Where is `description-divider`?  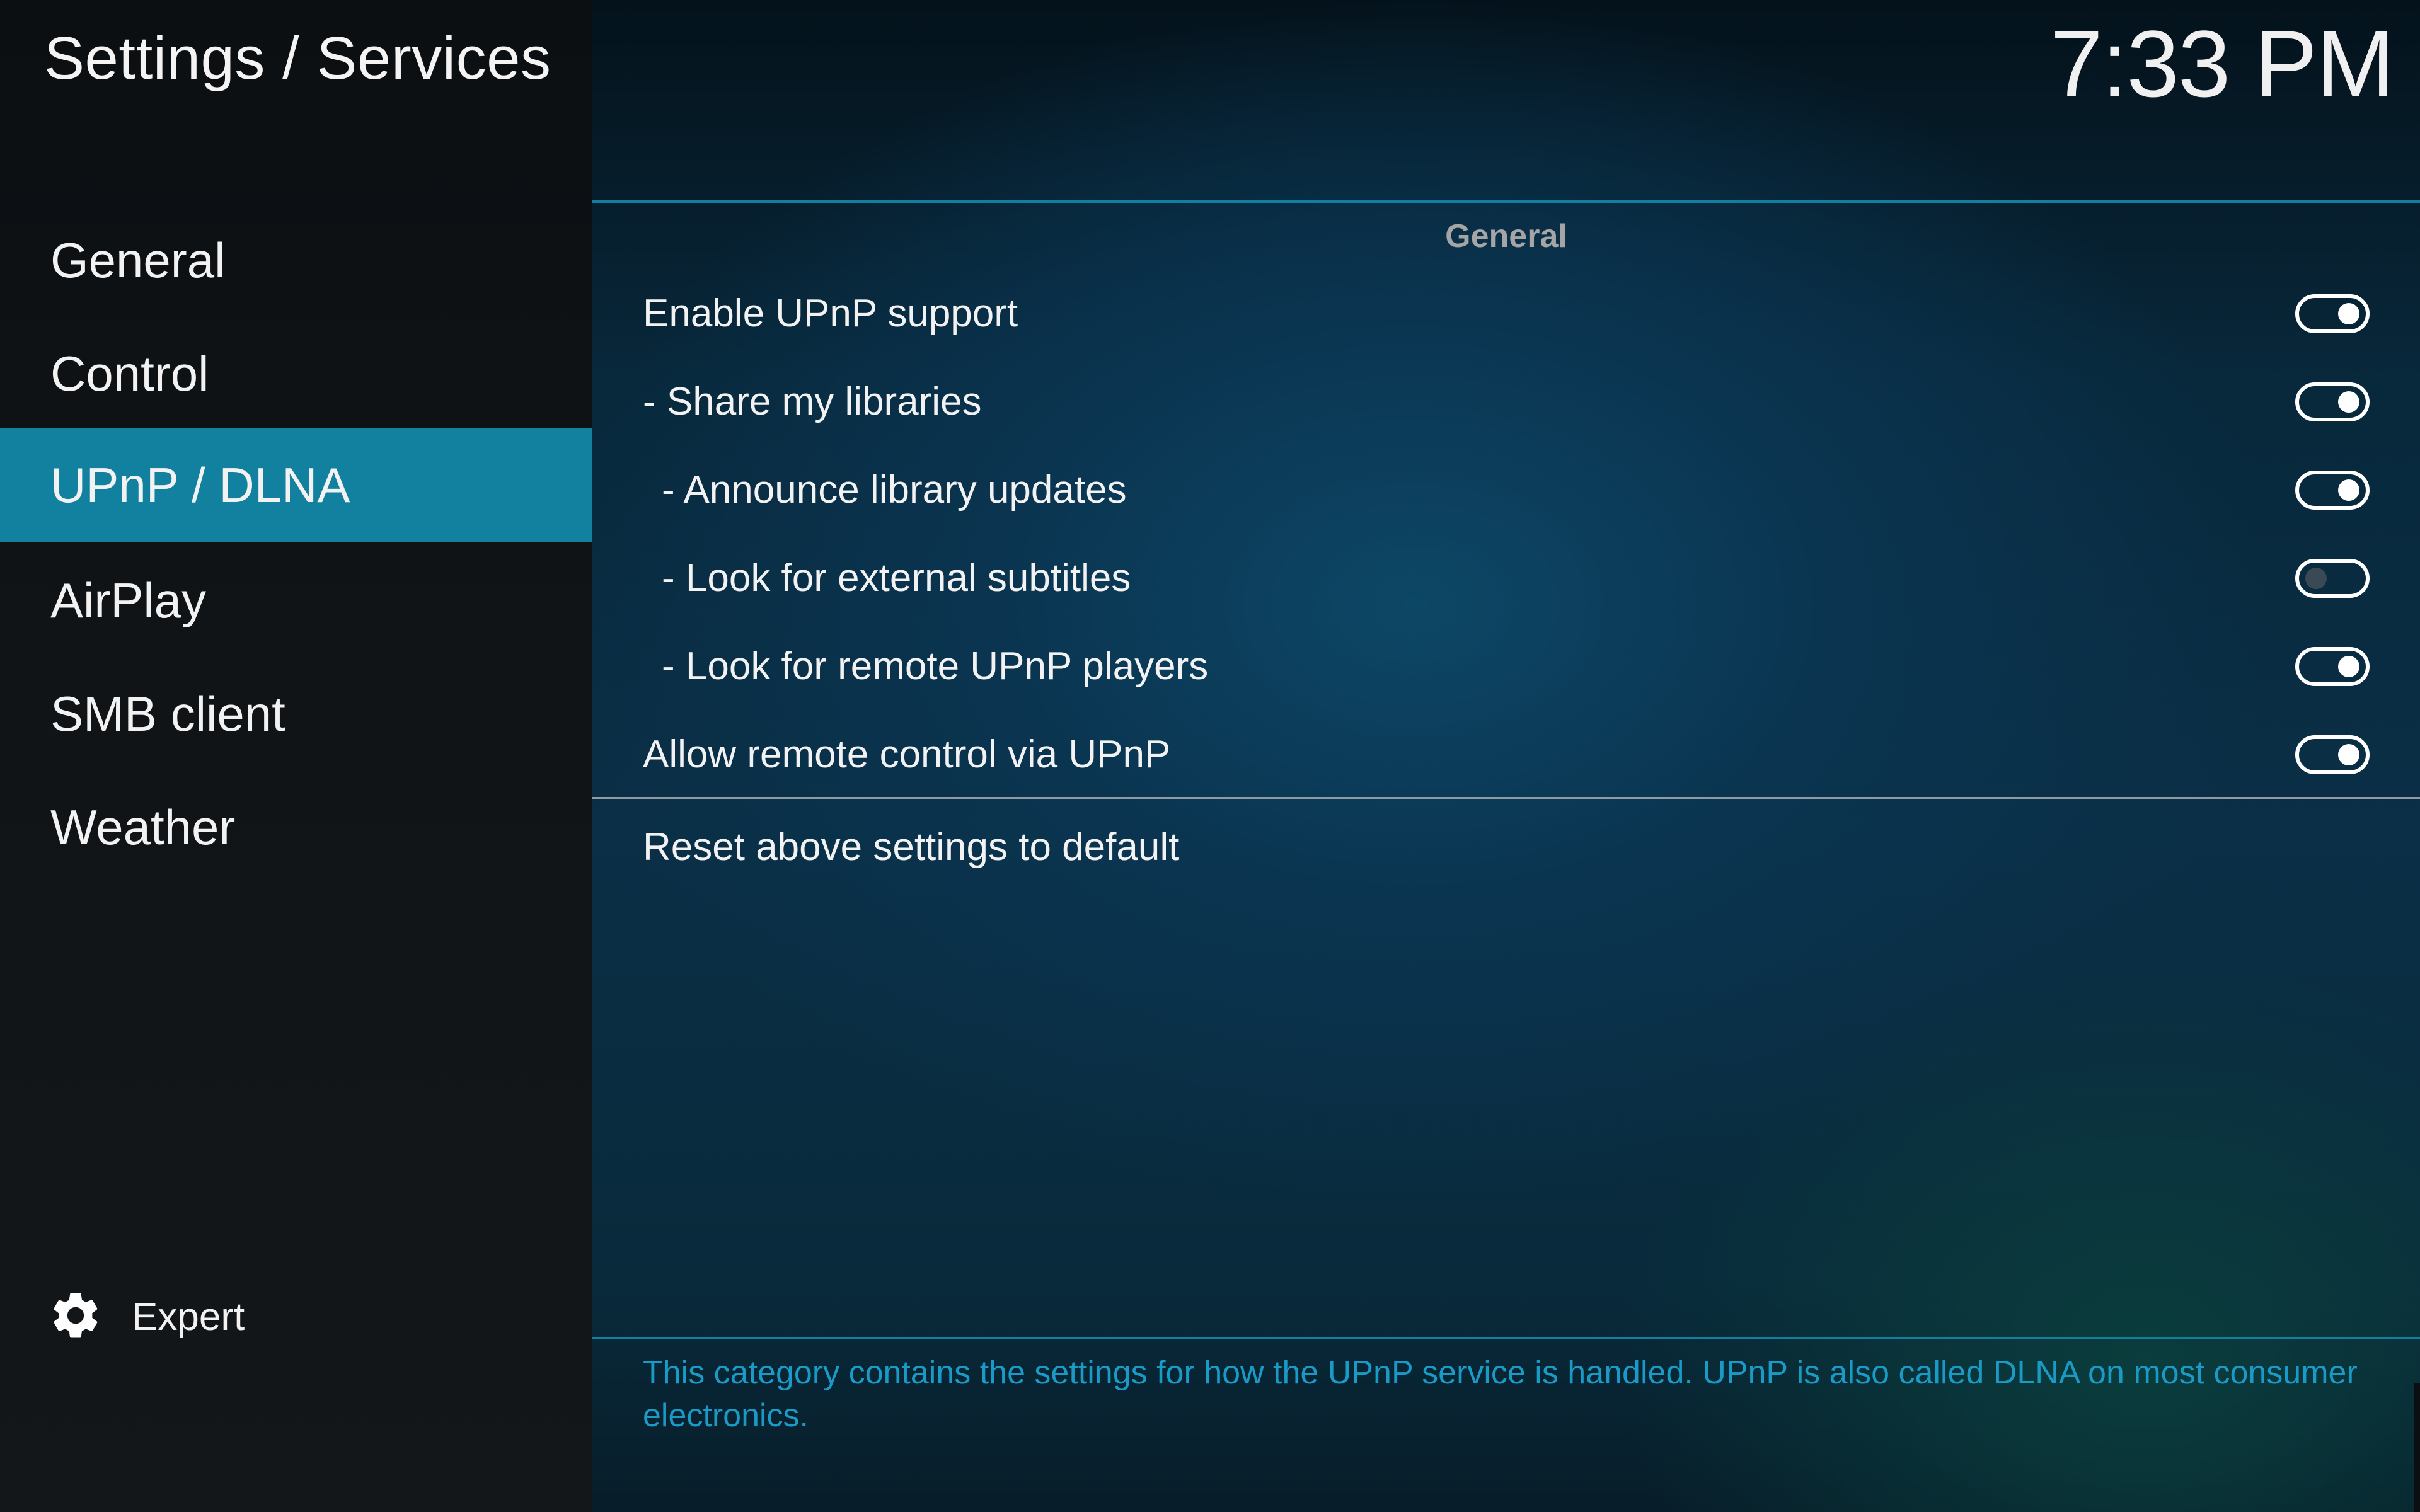
description-divider is located at coordinates (1506, 1338).